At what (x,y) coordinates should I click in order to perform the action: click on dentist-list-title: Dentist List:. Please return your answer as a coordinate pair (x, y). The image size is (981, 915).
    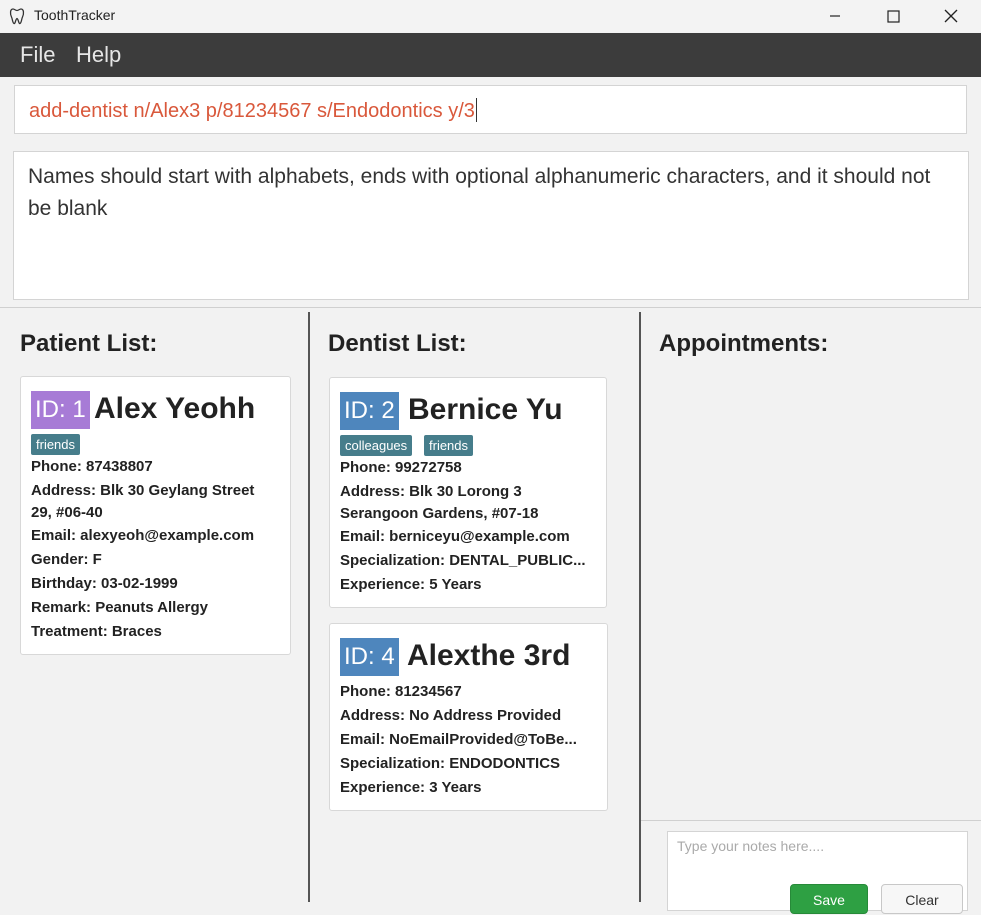
    Looking at the image, I should click on (397, 343).